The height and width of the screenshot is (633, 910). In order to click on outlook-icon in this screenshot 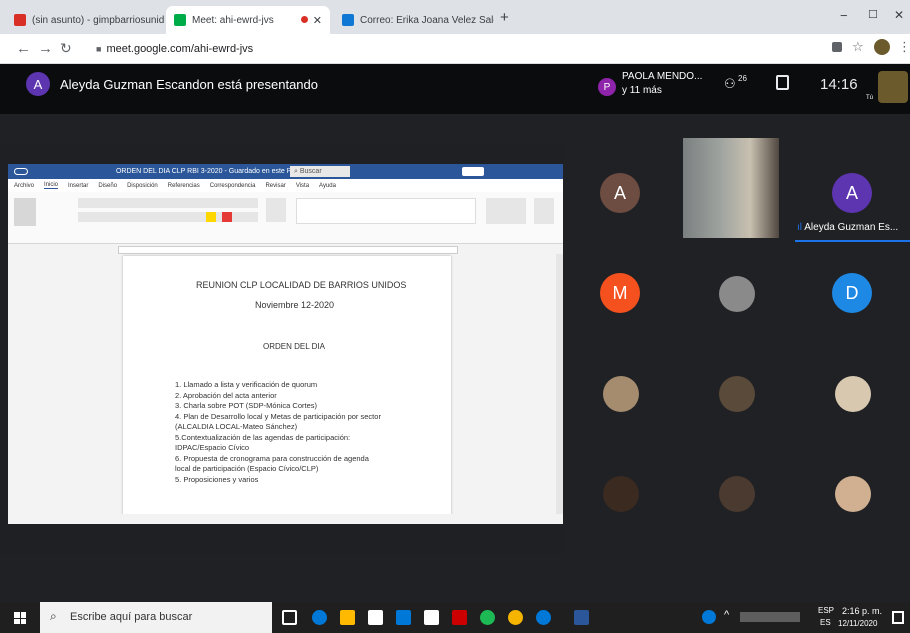, I will do `click(348, 20)`.